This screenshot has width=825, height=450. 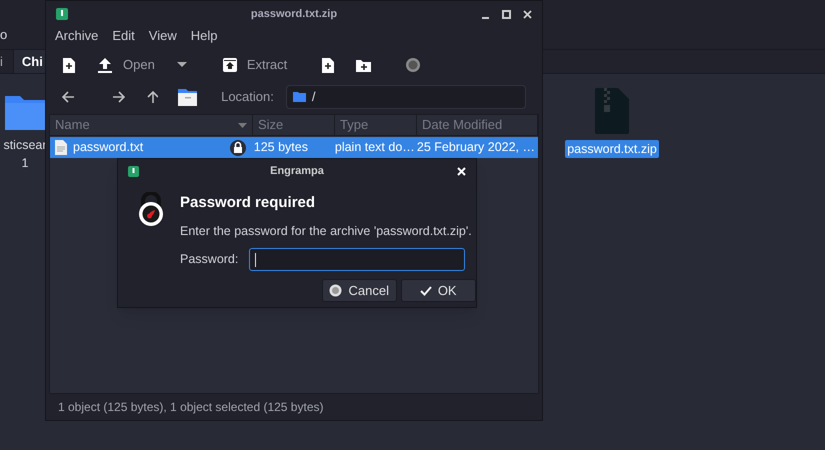 I want to click on ok-button: OK, so click(x=438, y=290).